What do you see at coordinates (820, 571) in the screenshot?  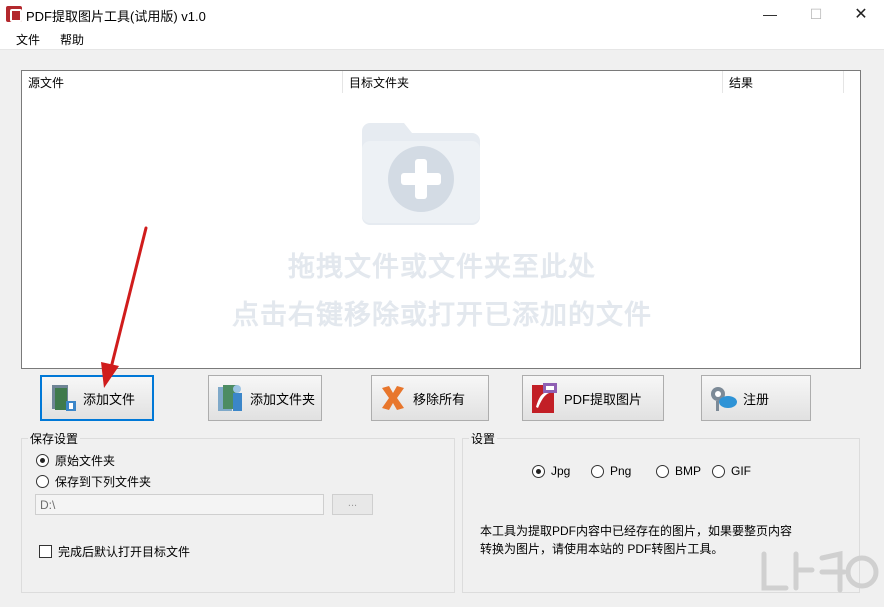 I see `watermark-logo-icon` at bounding box center [820, 571].